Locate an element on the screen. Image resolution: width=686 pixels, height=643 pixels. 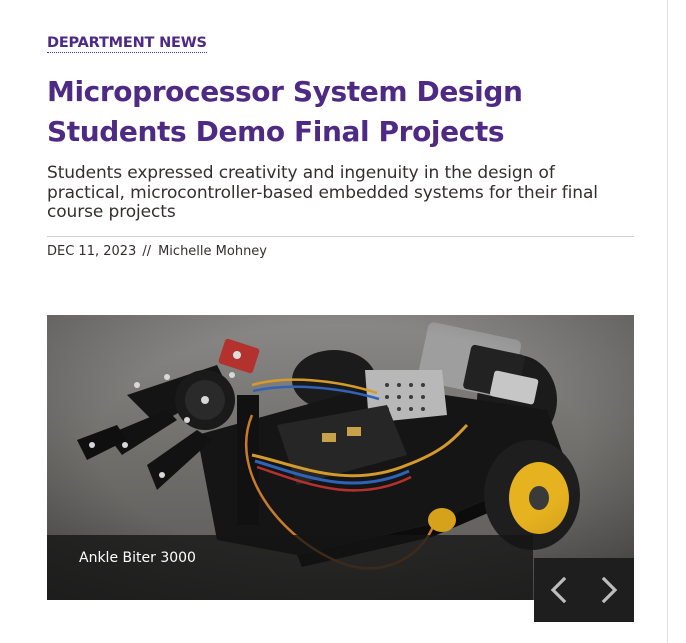
slide-caption: Ankle Biter 3000 is located at coordinates (137, 558).